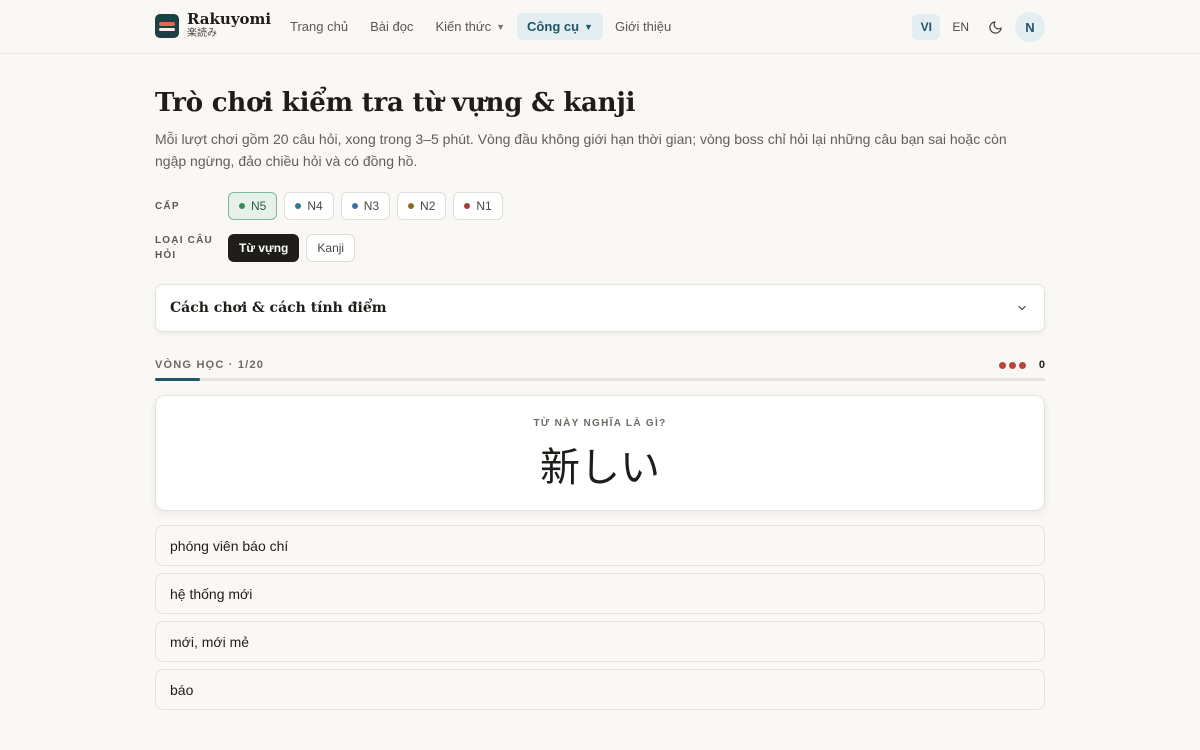 This screenshot has height=750, width=1200. I want to click on level-chip-n4: N4, so click(309, 206).